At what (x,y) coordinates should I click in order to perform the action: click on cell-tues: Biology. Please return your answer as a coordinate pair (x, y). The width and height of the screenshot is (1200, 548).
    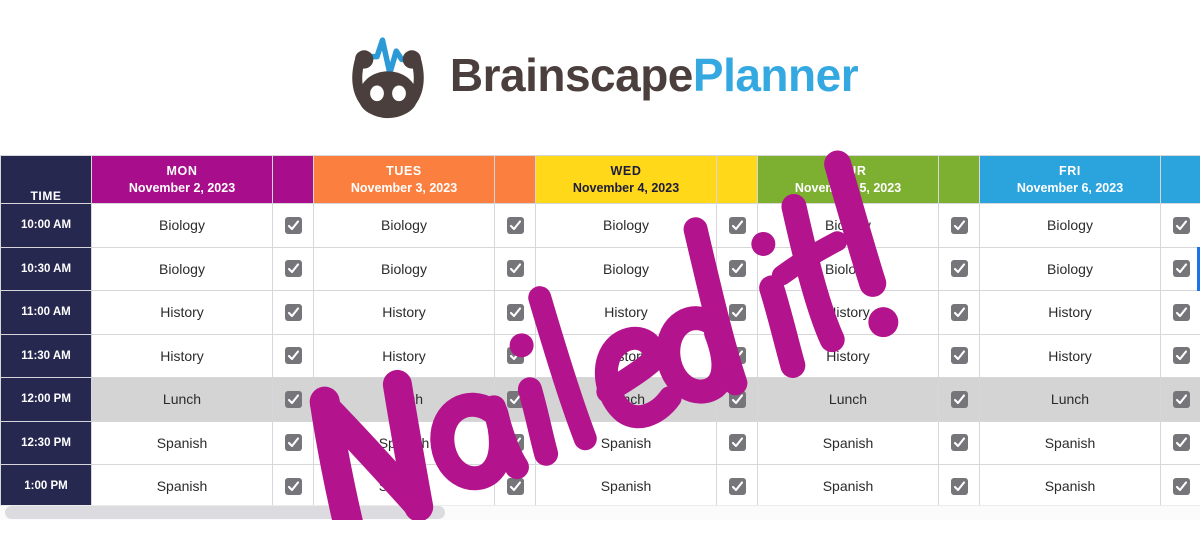
    Looking at the image, I should click on (404, 268).